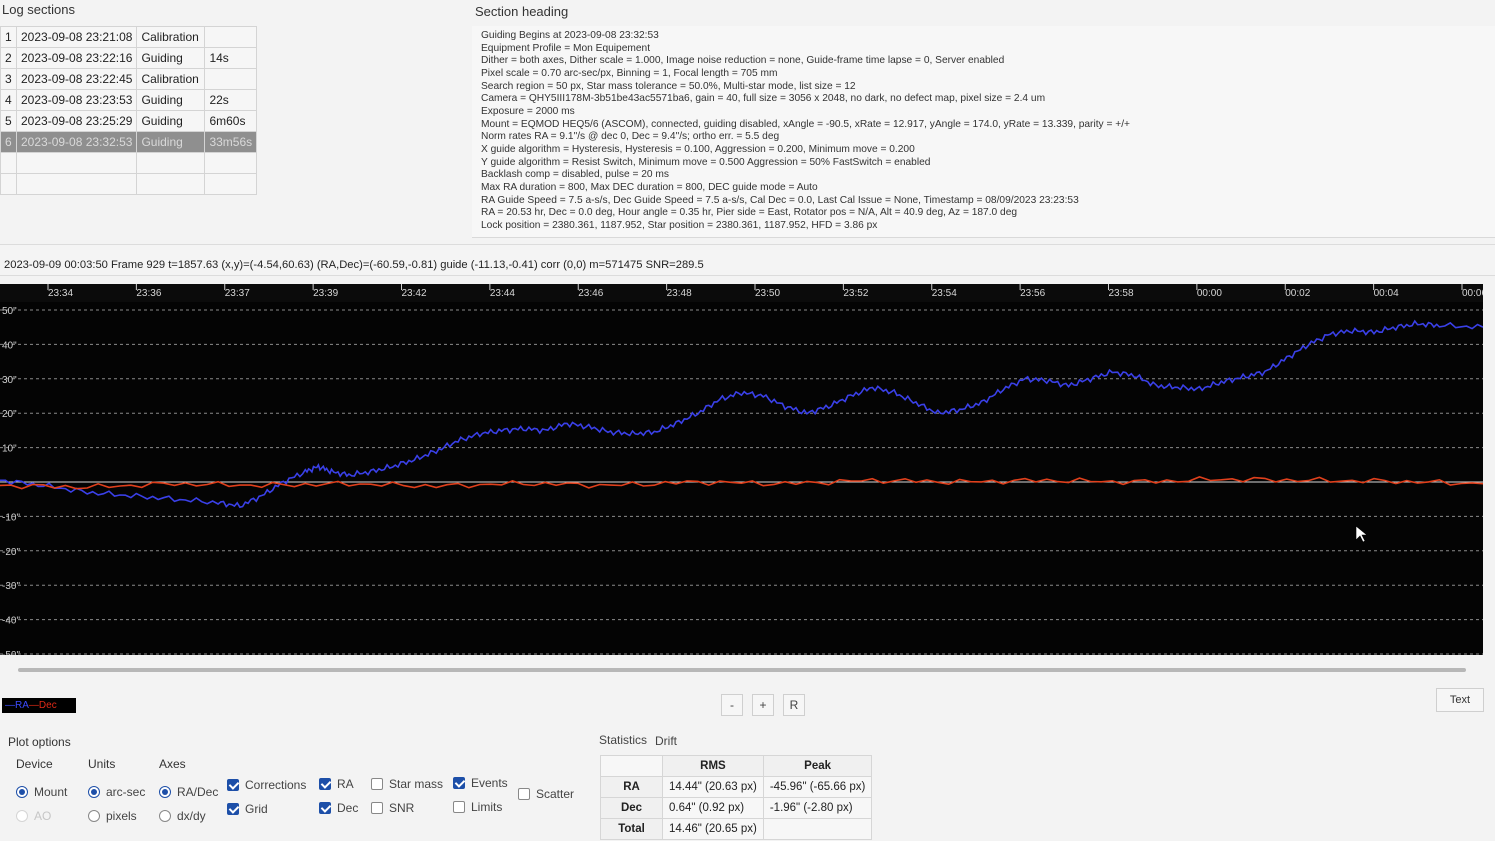 The height and width of the screenshot is (841, 1495). I want to click on scatter-checkbox: Scatter, so click(546, 794).